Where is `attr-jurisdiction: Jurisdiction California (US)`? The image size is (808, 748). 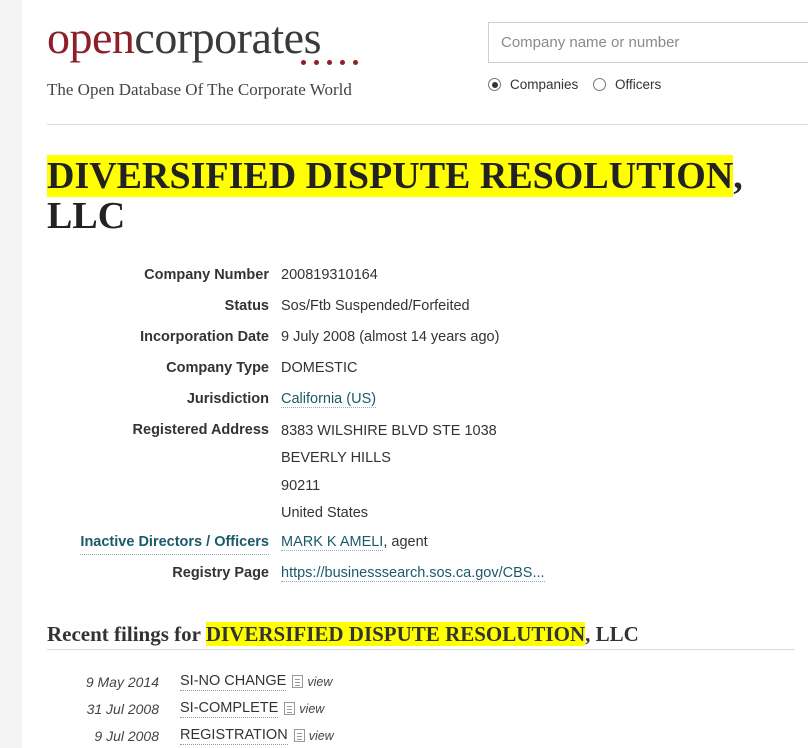 attr-jurisdiction: Jurisdiction California (US) is located at coordinates (296, 401).